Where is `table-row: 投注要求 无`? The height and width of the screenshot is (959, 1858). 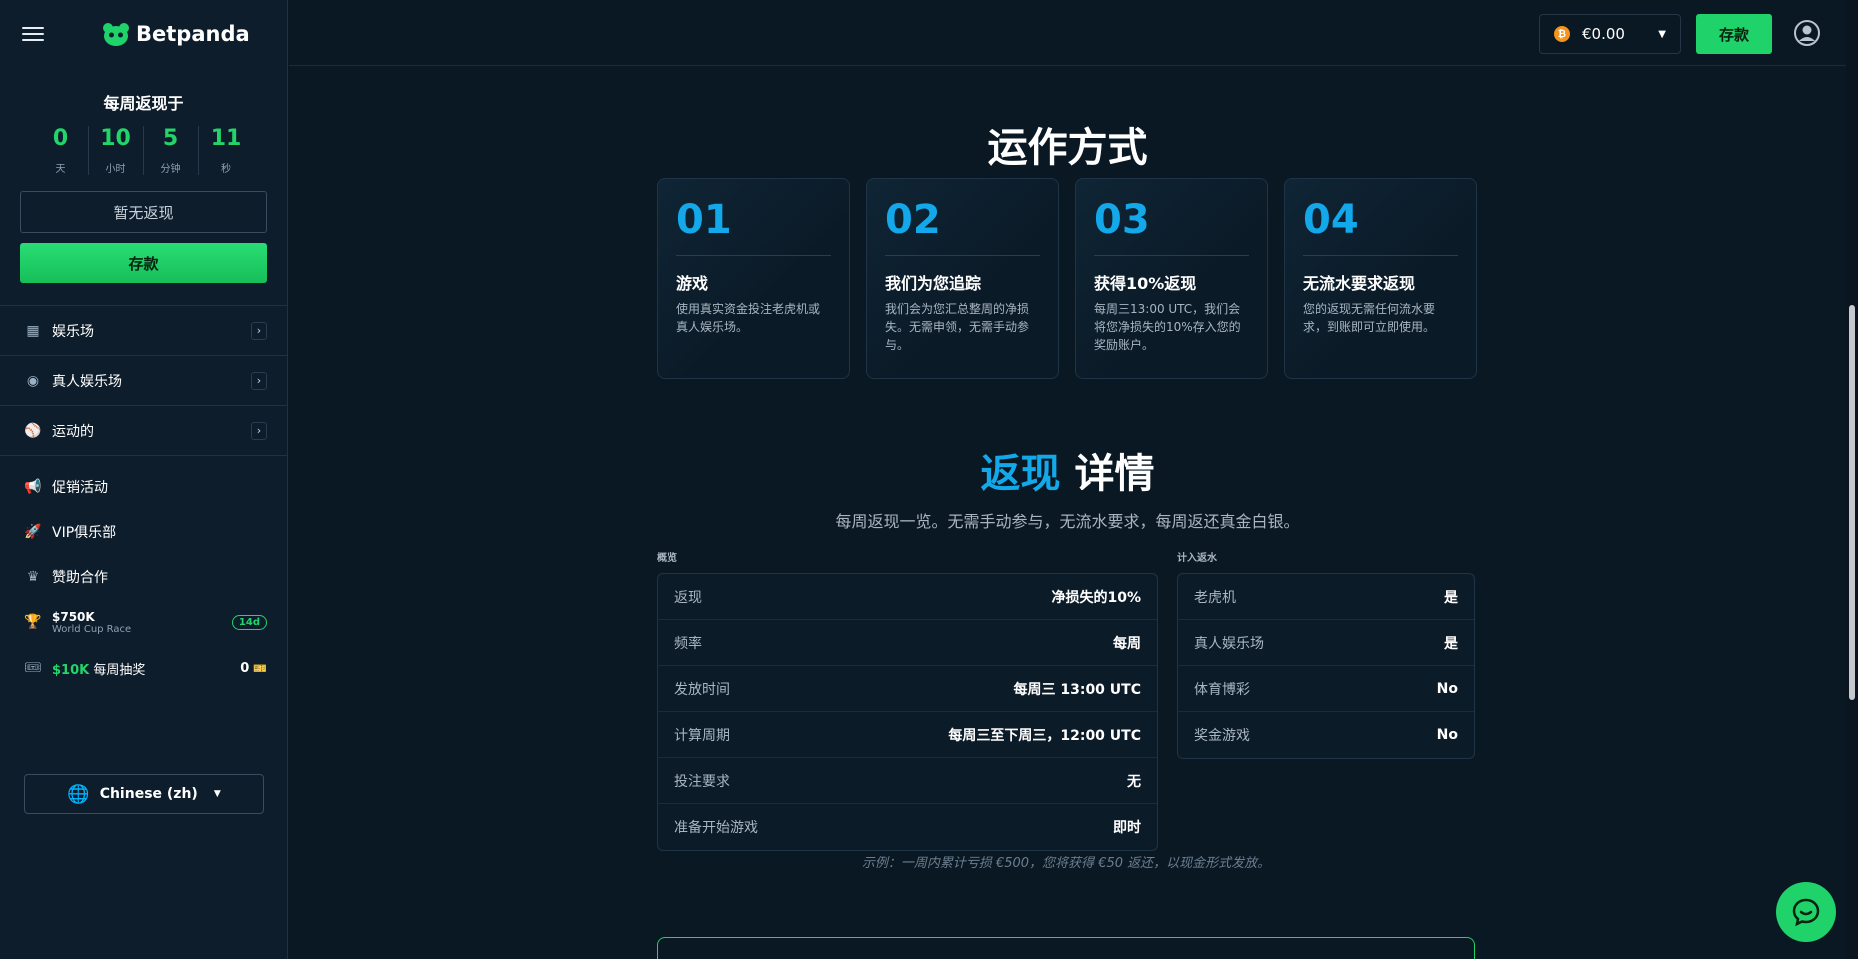 table-row: 投注要求 无 is located at coordinates (907, 781).